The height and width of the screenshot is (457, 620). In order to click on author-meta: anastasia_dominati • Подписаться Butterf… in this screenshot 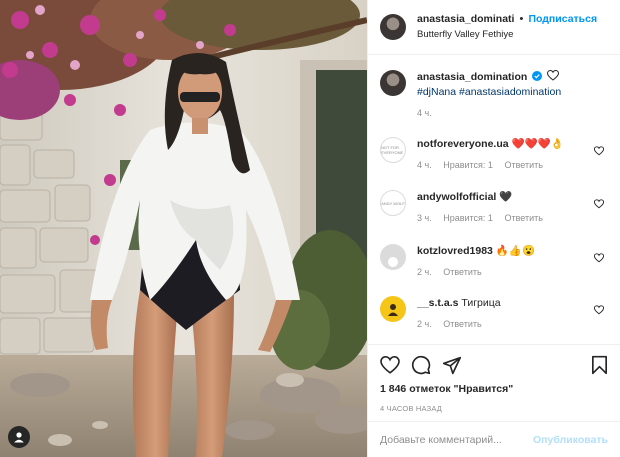, I will do `click(507, 27)`.